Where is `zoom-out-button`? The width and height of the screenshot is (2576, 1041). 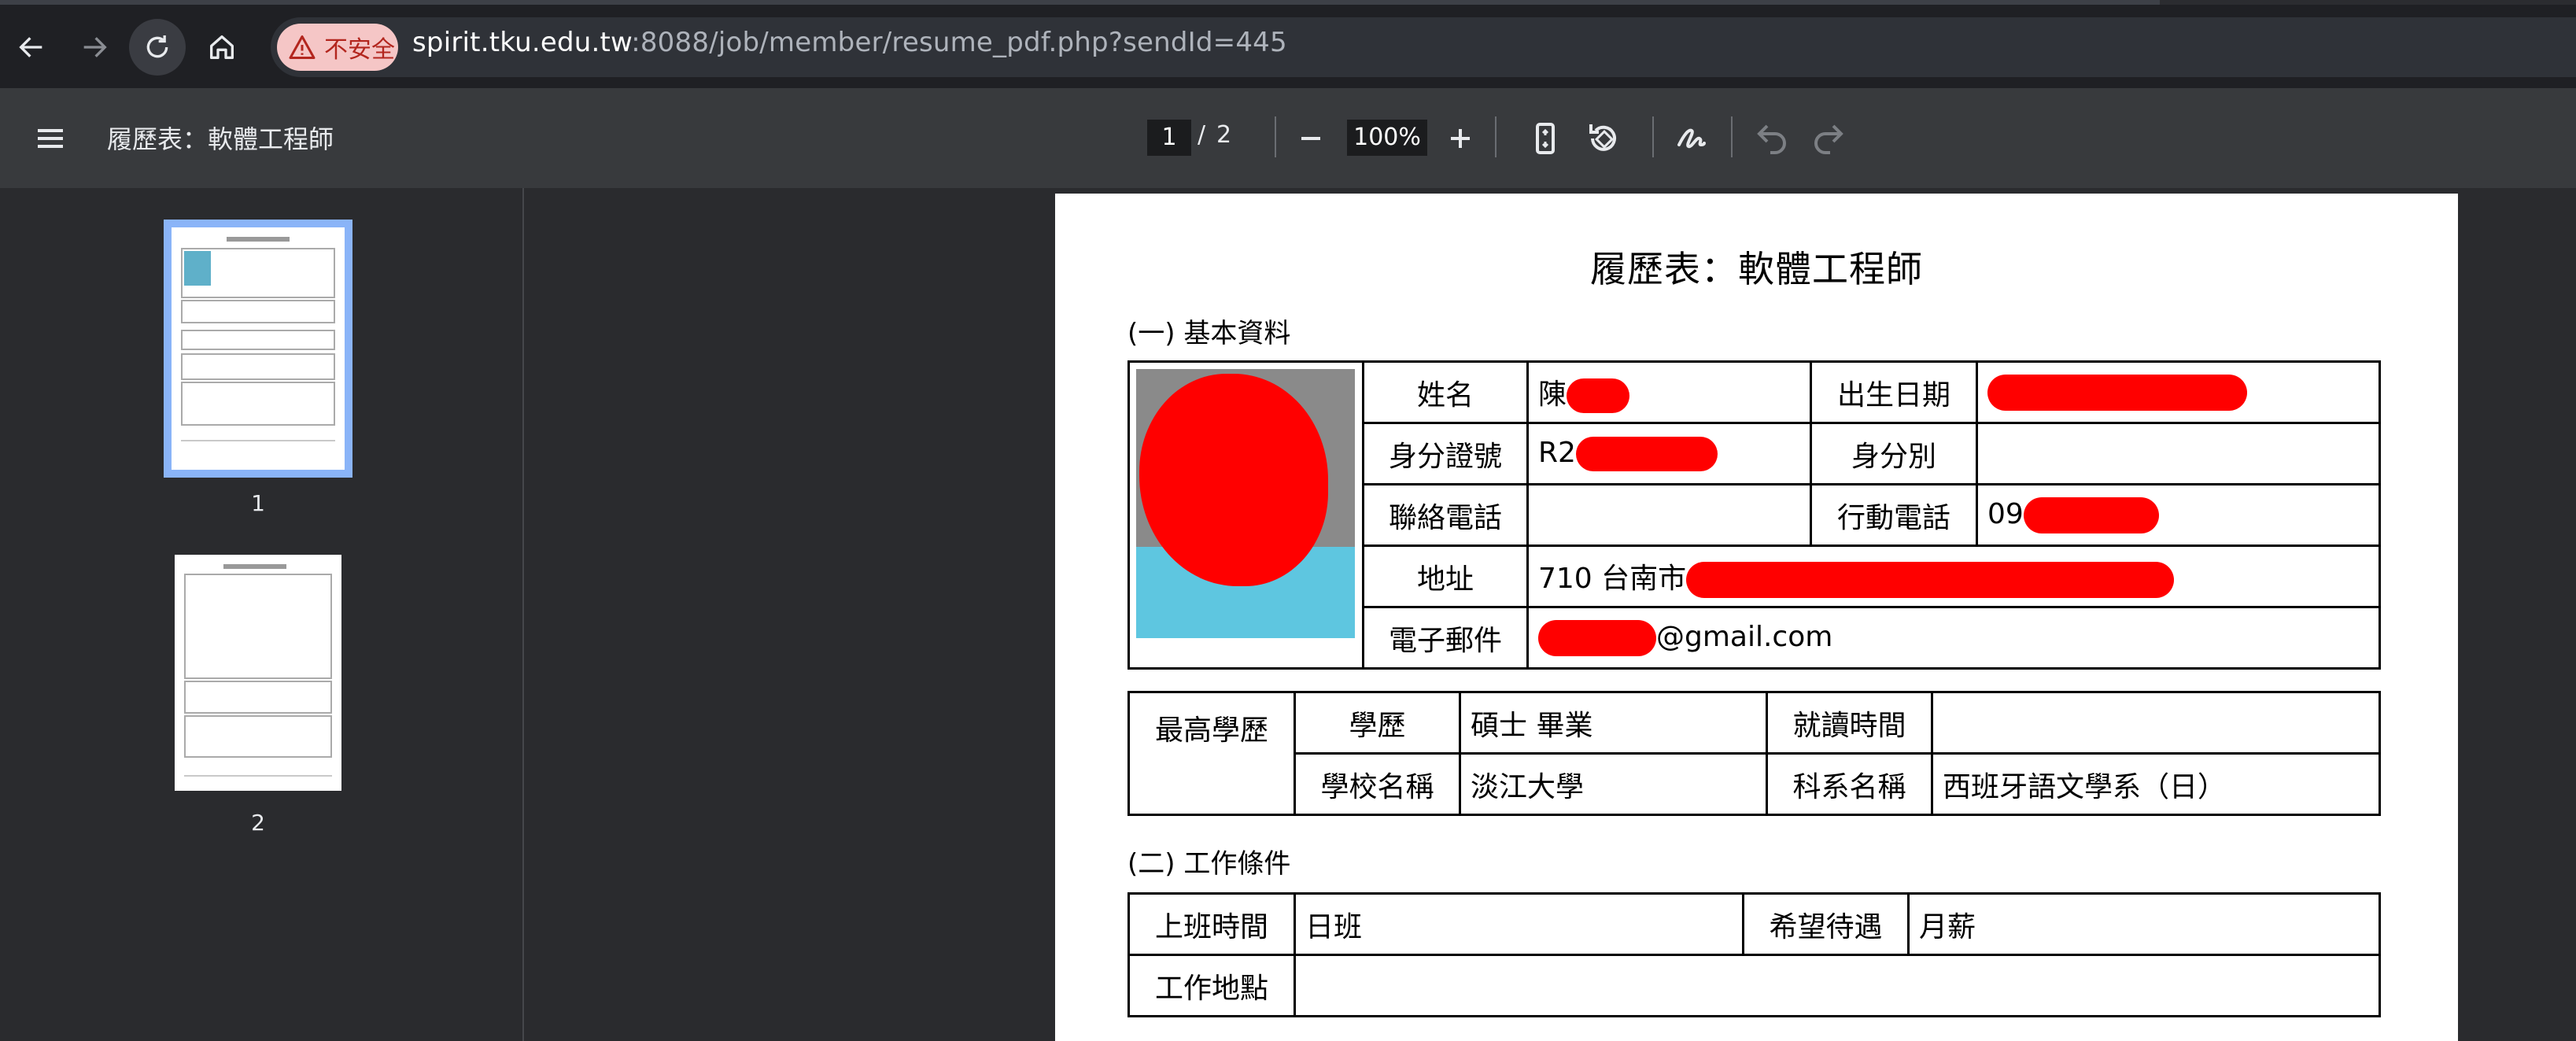
zoom-out-button is located at coordinates (1311, 138).